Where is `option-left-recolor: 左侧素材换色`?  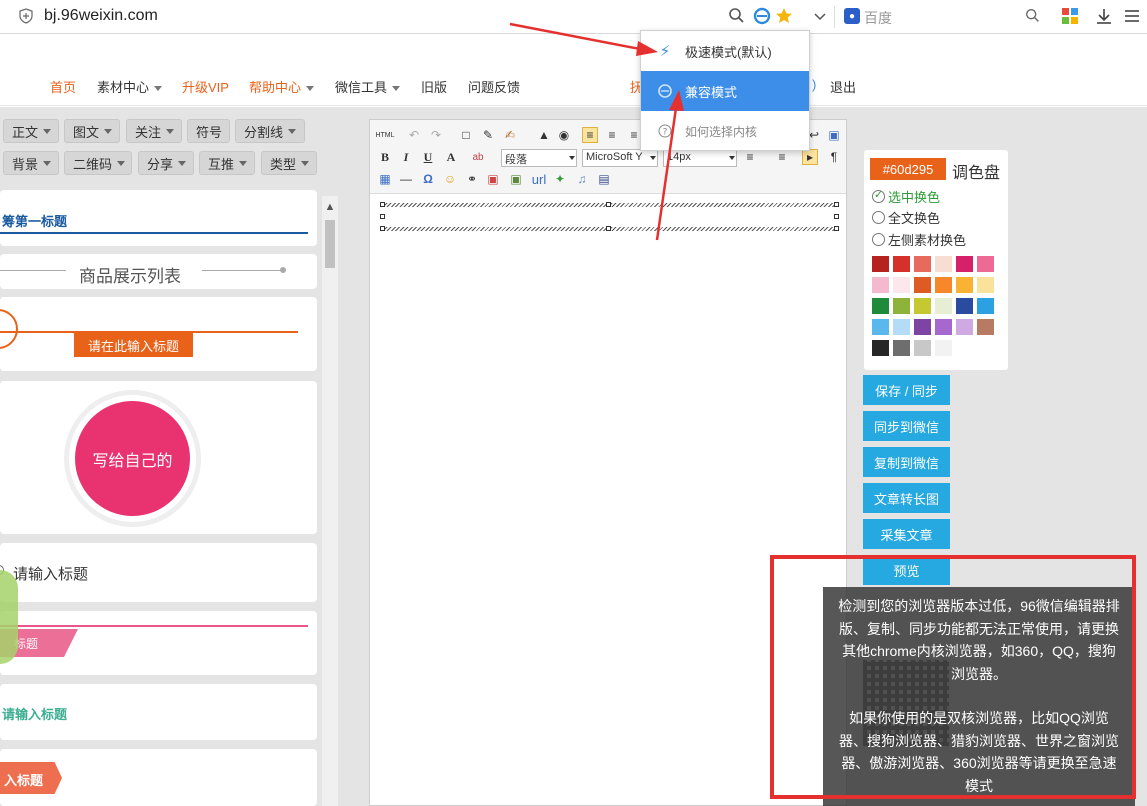 option-left-recolor: 左侧素材换色 is located at coordinates (919, 239).